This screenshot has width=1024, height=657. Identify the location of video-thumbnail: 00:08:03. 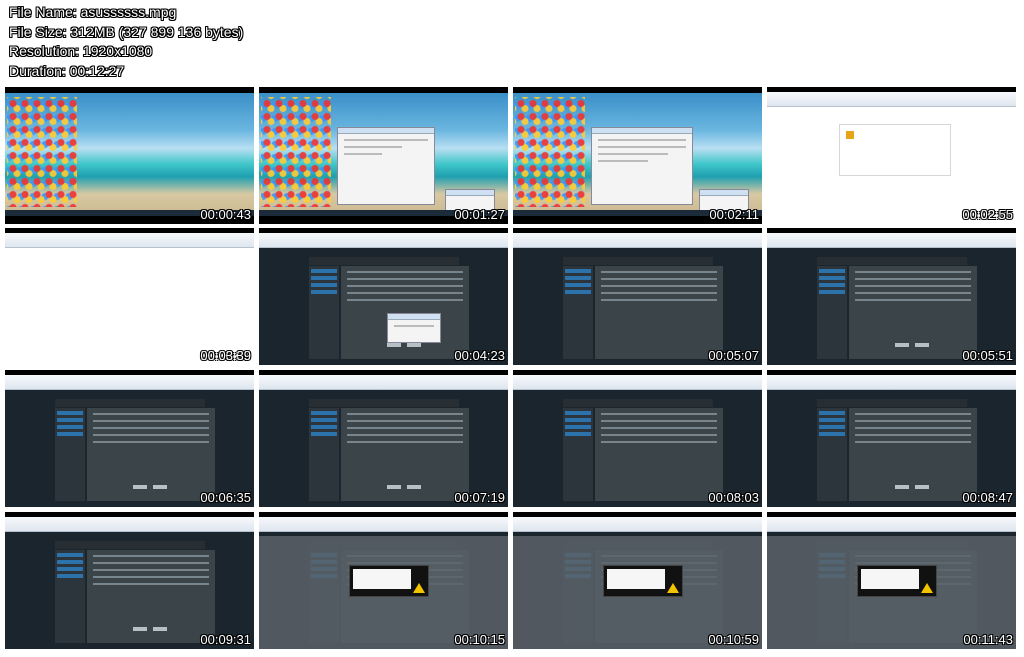
(637, 438).